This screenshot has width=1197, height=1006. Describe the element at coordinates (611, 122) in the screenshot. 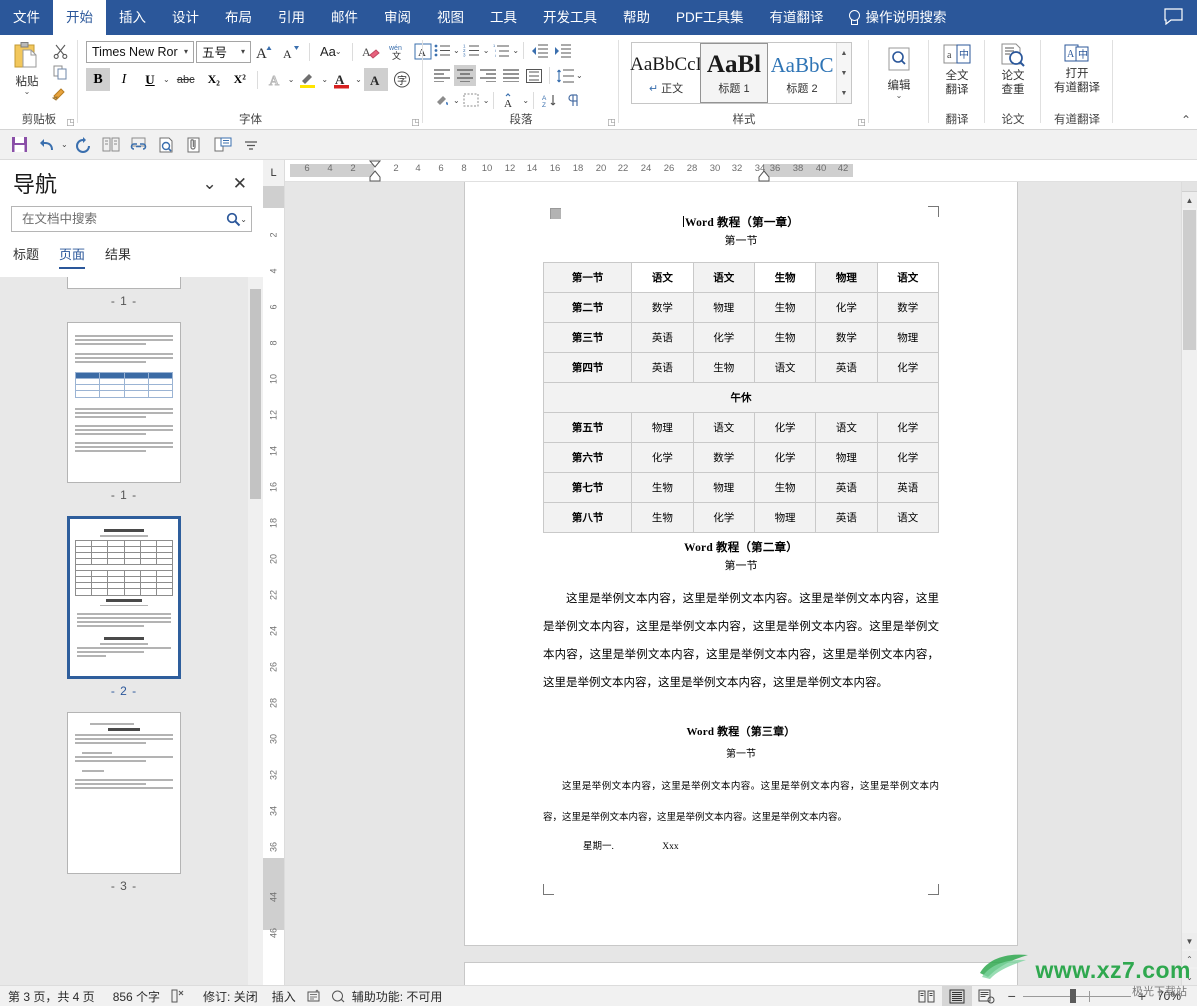

I see `paragraph-dialog-launcher: ◳` at that location.